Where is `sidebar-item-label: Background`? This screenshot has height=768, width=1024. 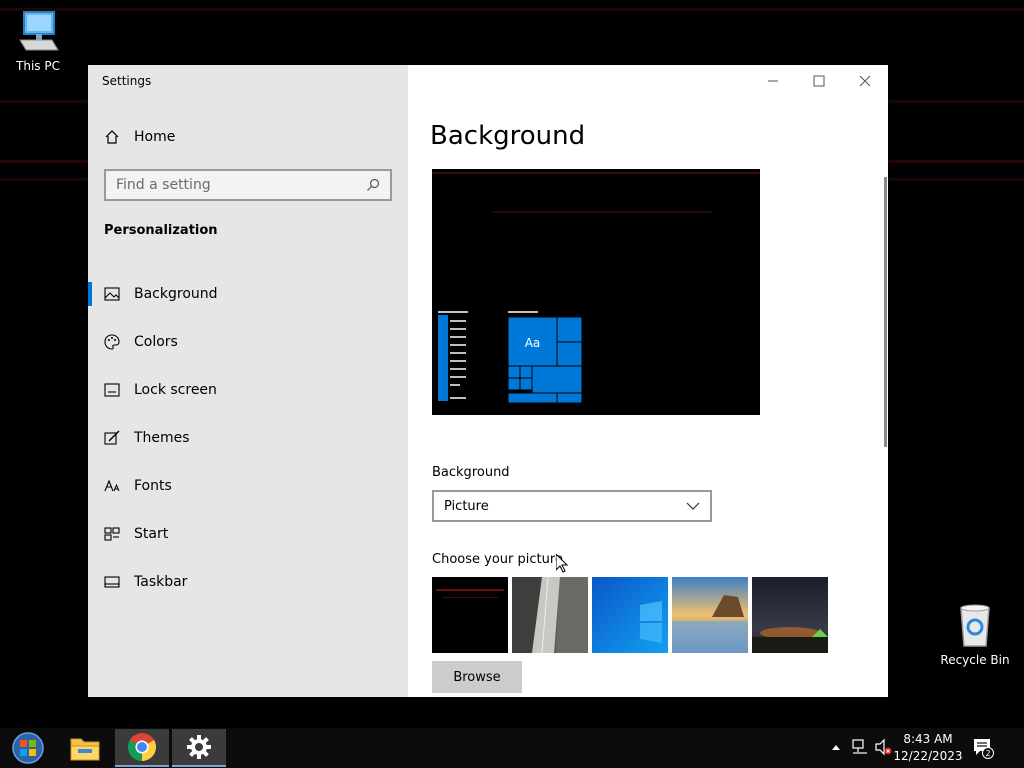 sidebar-item-label: Background is located at coordinates (176, 294).